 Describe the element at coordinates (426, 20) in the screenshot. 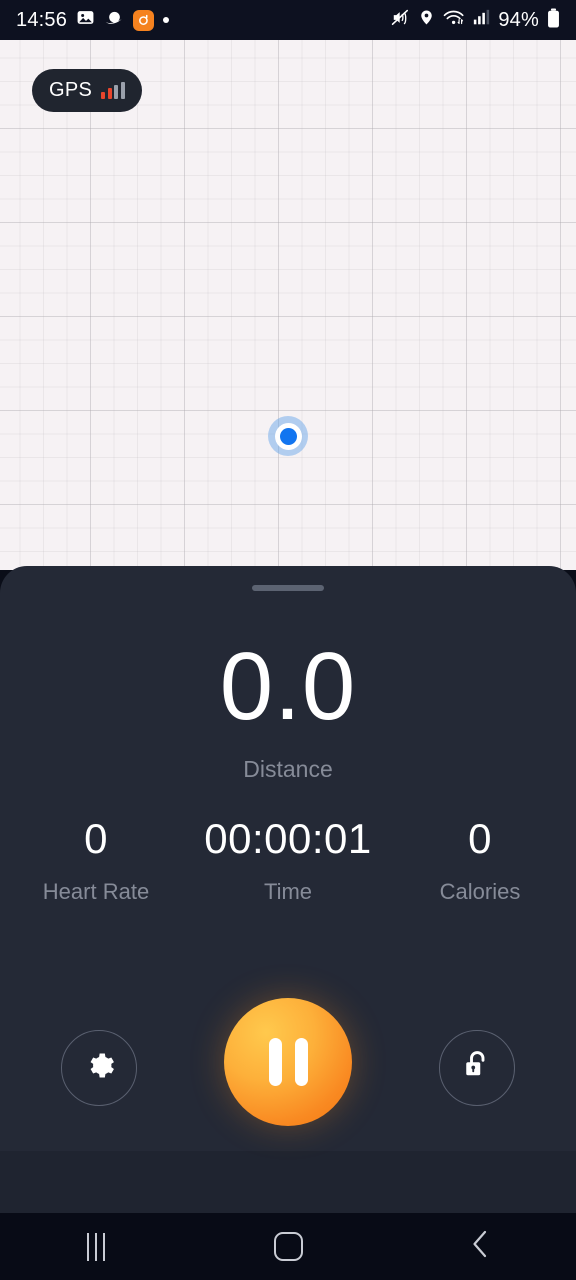

I see `location-pin-icon` at that location.